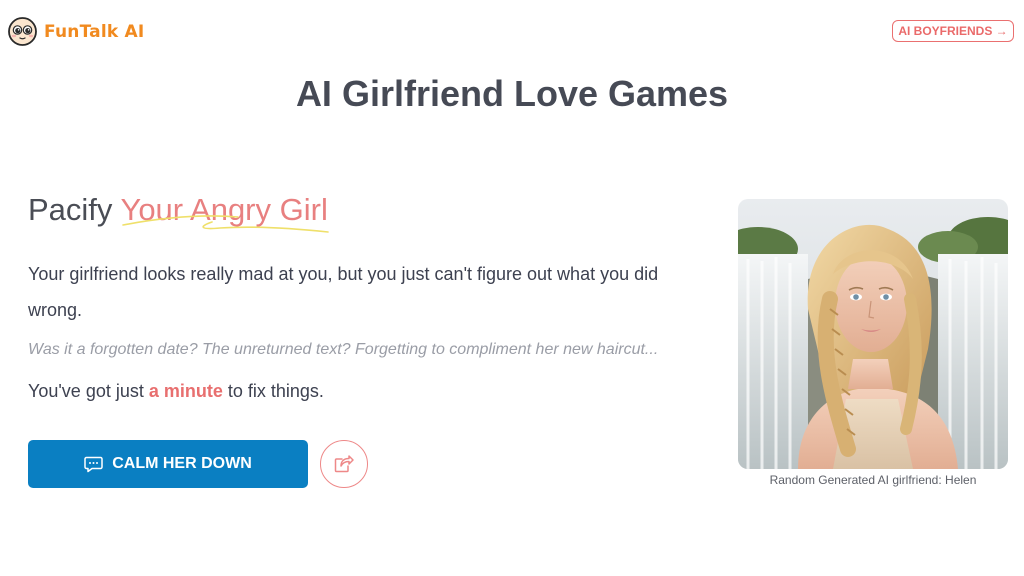 The height and width of the screenshot is (576, 1024). Describe the element at coordinates (873, 480) in the screenshot. I see `portrait-caption: Random Generated AI girlfriend: Helen` at that location.